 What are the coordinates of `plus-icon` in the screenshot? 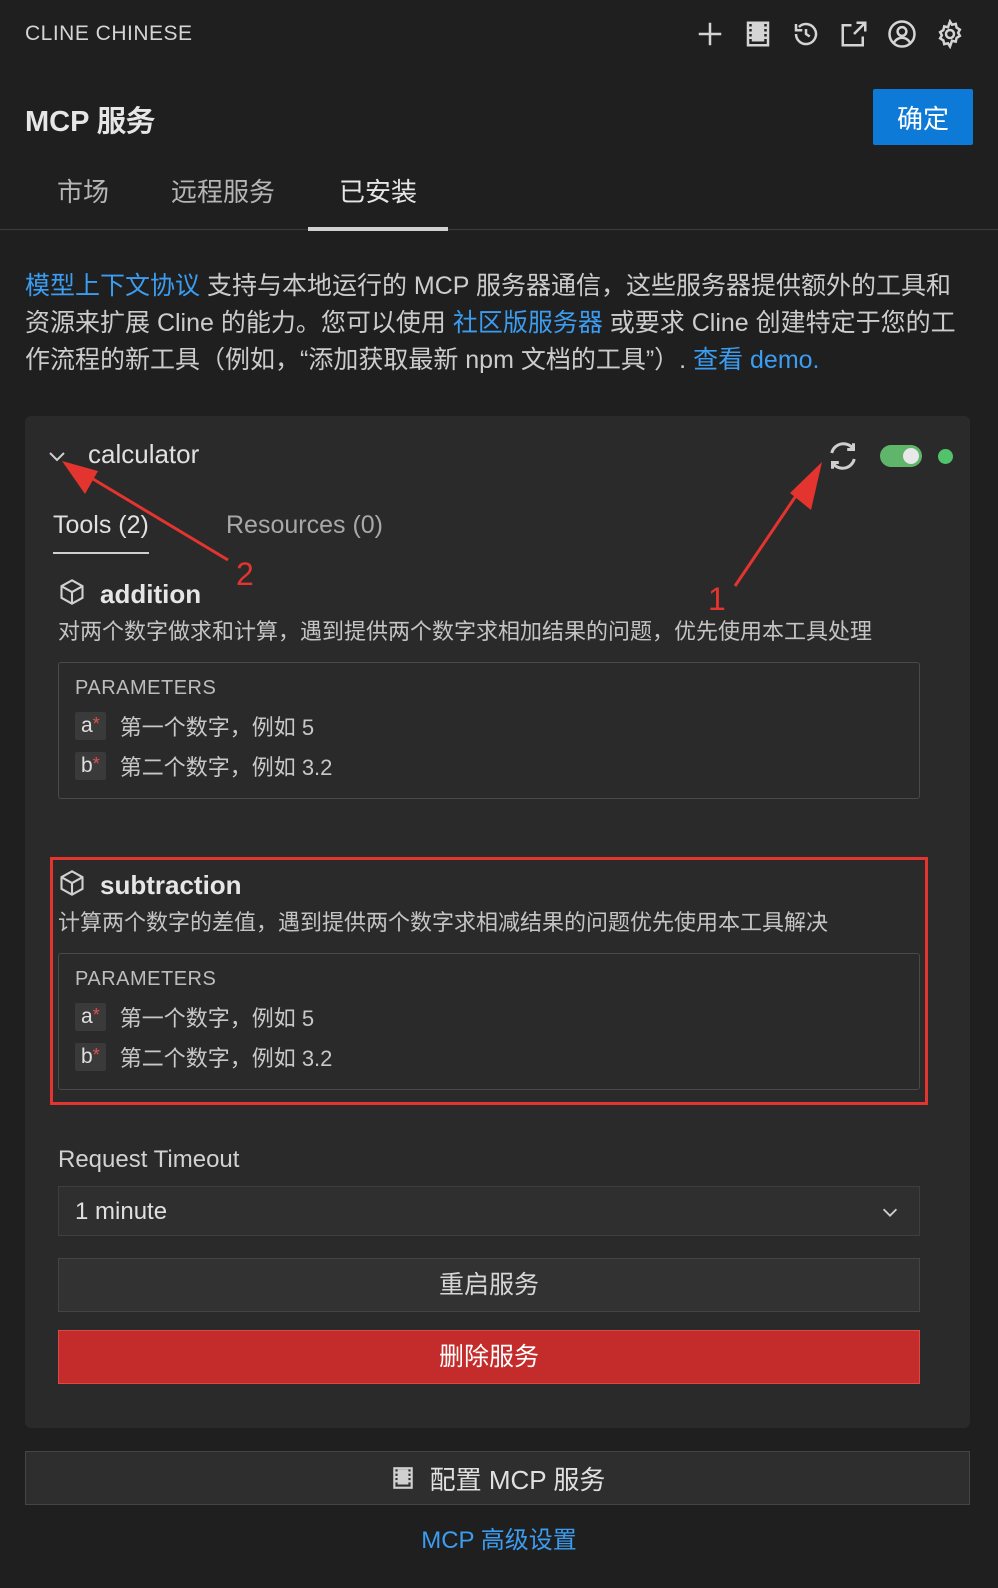 It's located at (710, 34).